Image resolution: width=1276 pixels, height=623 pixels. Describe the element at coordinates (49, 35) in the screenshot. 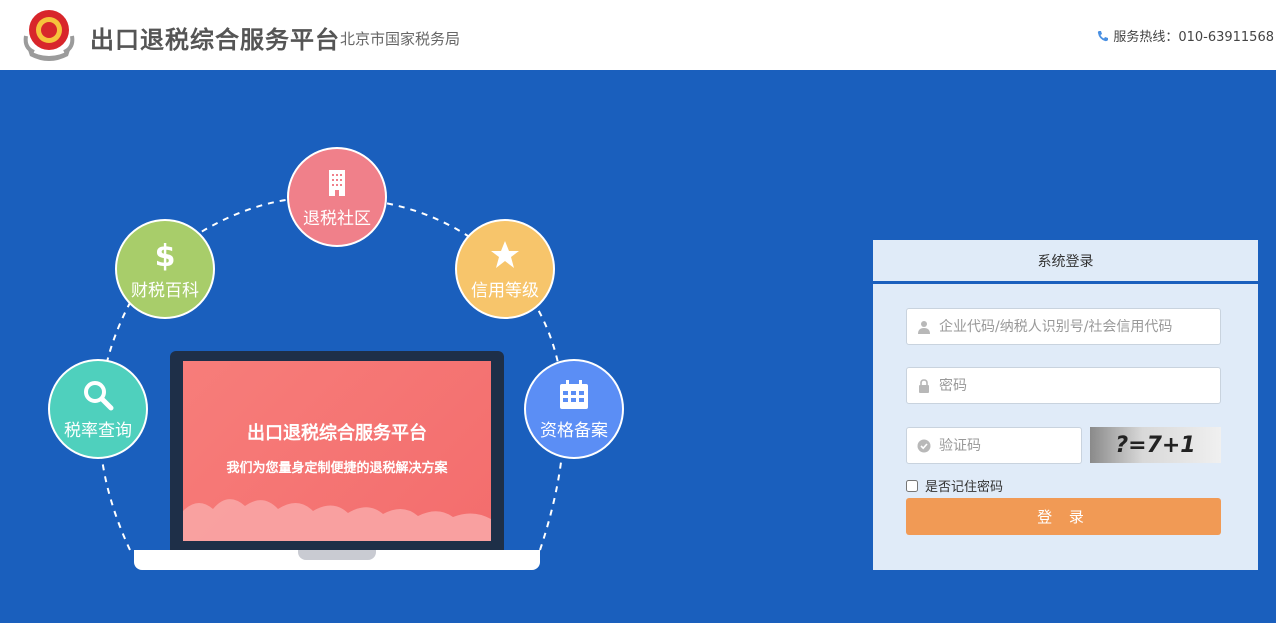

I see `tax-emblem-icon` at that location.